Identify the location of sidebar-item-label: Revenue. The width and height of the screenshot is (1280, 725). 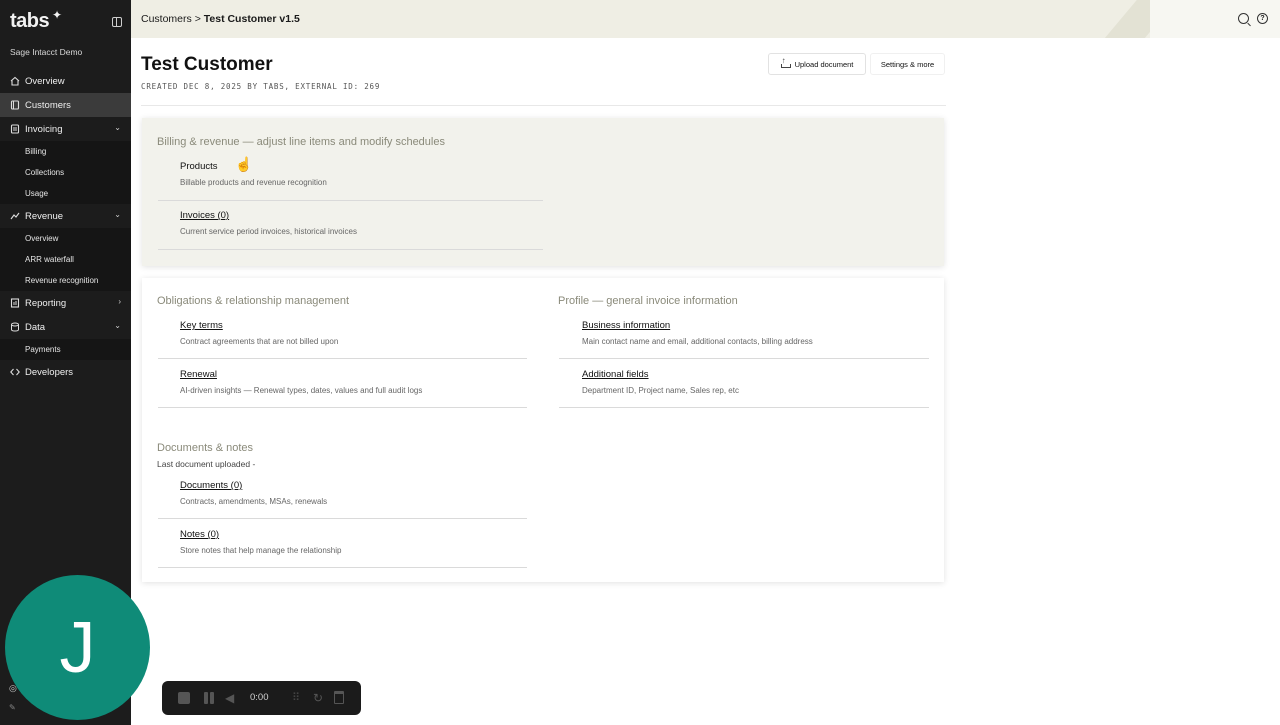
(44, 216).